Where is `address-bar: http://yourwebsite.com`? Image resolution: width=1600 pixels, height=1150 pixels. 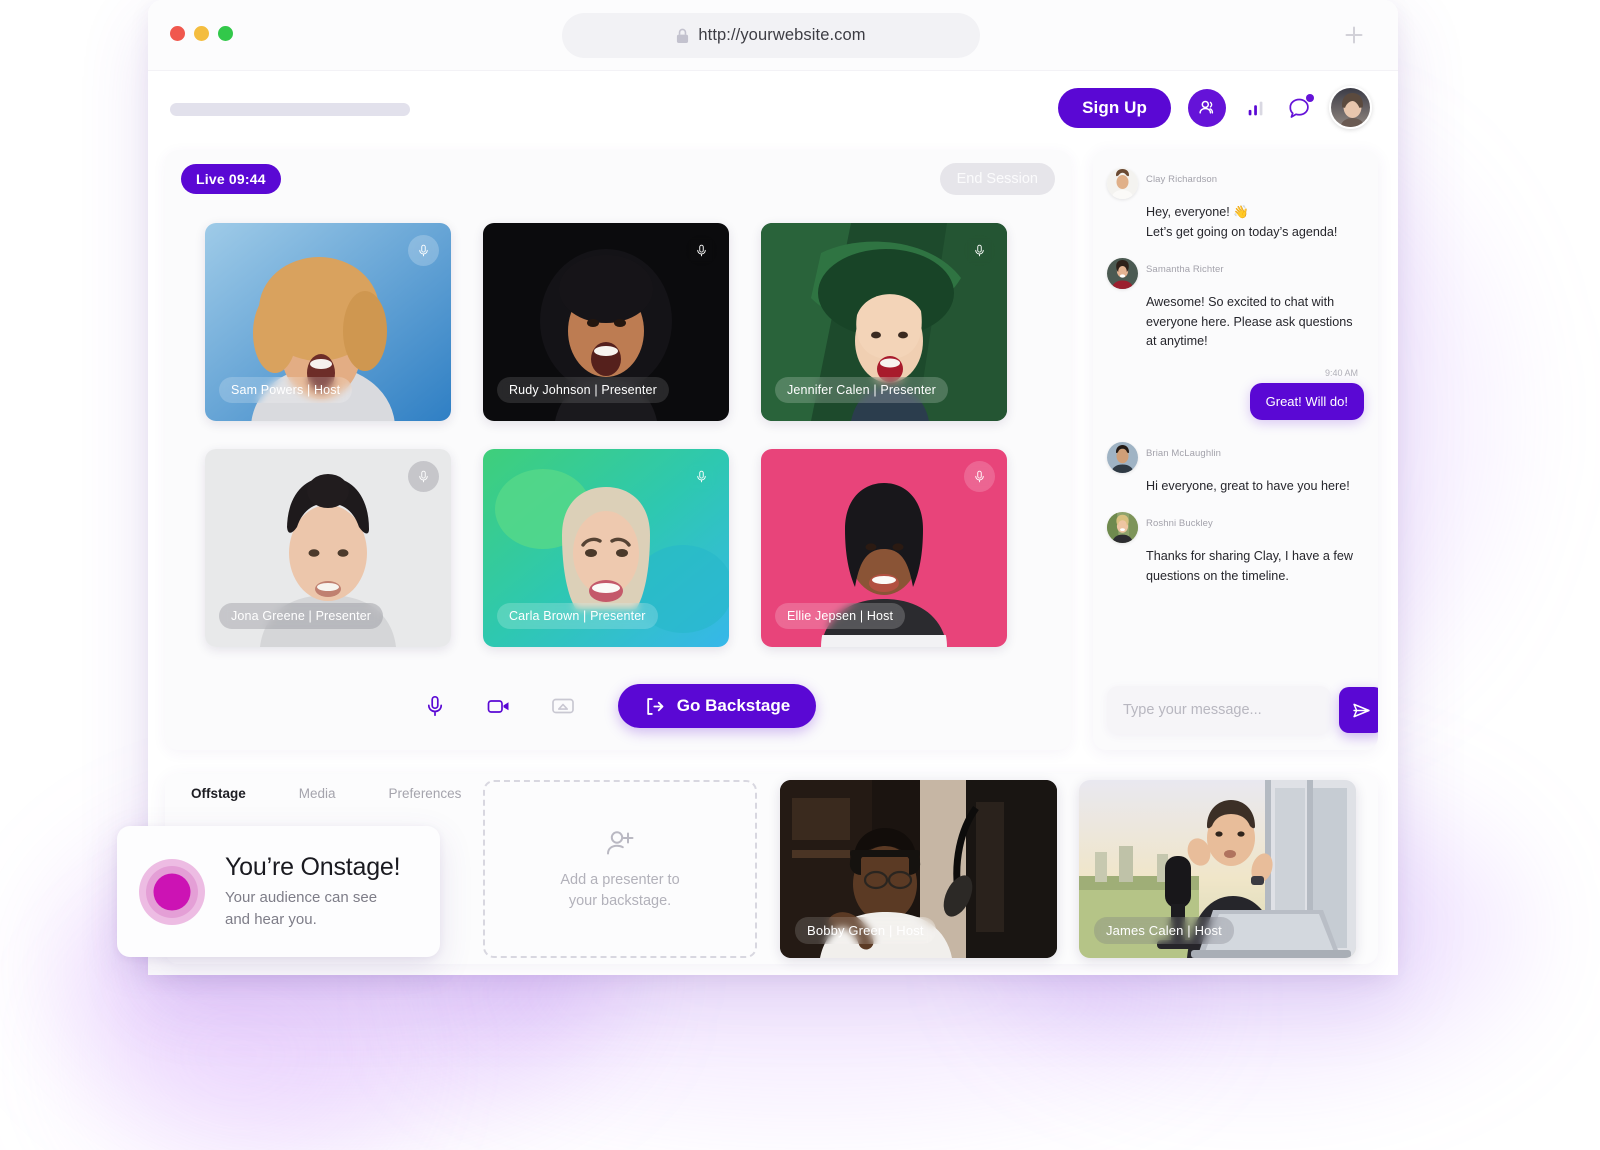 address-bar: http://yourwebsite.com is located at coordinates (771, 35).